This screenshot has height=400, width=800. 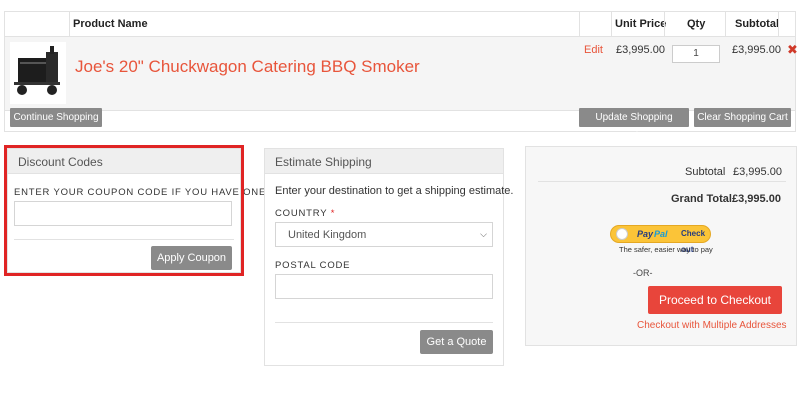 I want to click on paypal-logo-pal: Pal, so click(x=661, y=234).